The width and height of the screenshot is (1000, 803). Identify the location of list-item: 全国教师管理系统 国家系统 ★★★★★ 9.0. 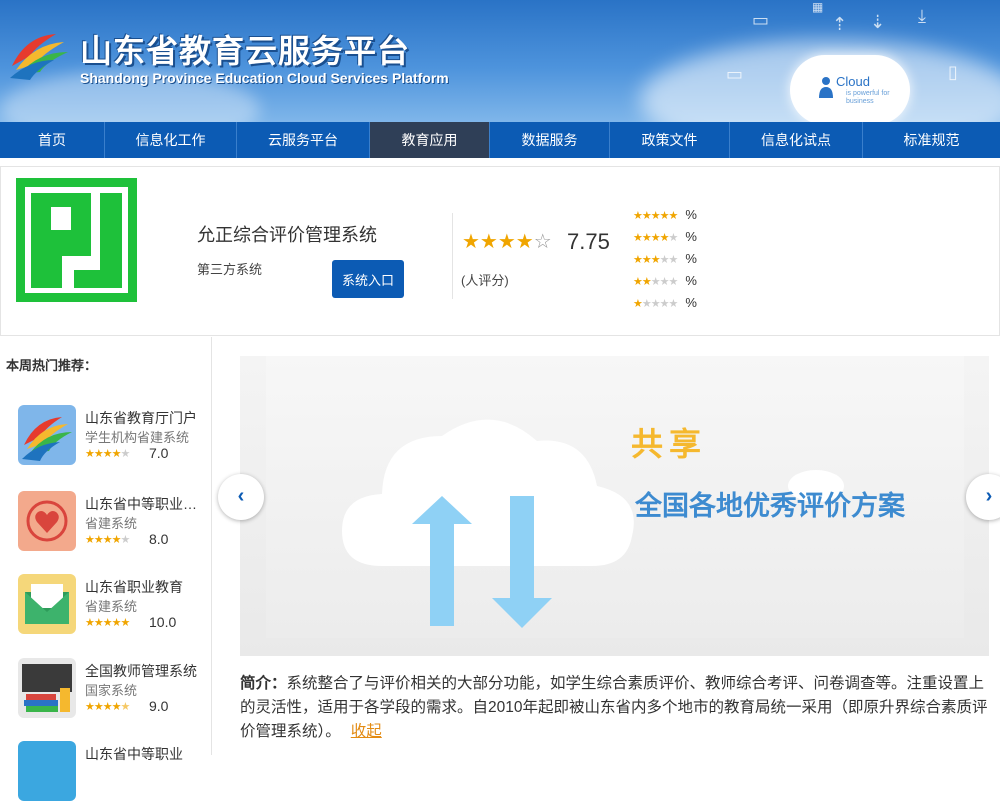
(115, 689).